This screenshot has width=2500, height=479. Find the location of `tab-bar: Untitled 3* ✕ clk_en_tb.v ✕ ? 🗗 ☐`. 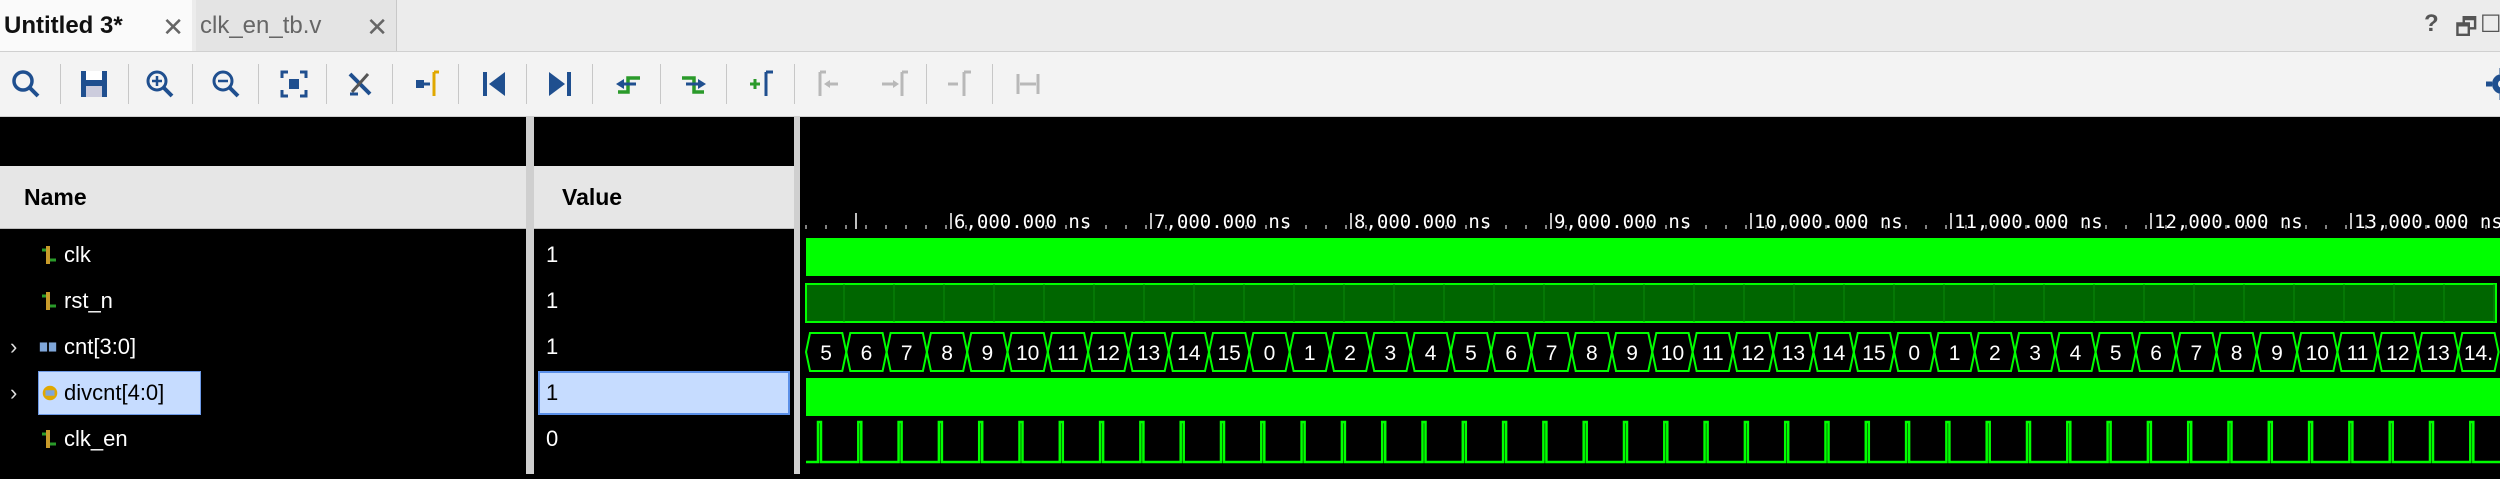

tab-bar: Untitled 3* ✕ clk_en_tb.v ✕ ? 🗗 ☐ is located at coordinates (1250, 26).